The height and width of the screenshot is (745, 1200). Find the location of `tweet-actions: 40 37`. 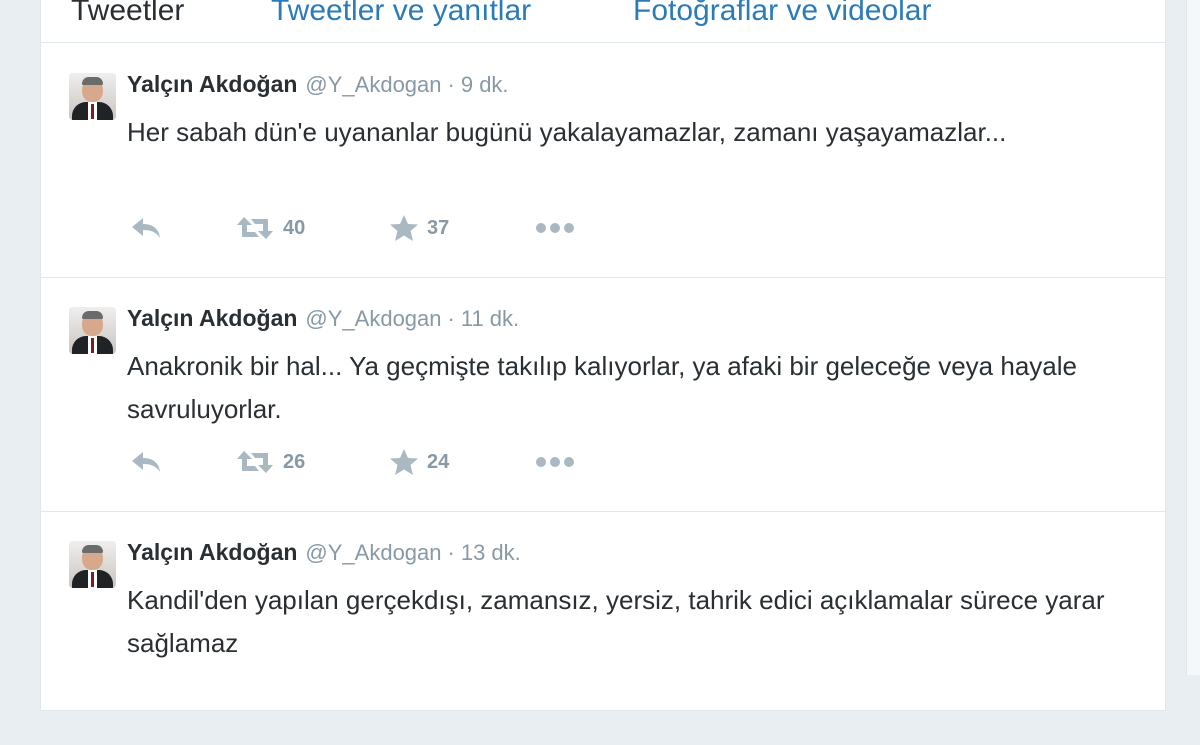

tweet-actions: 40 37 is located at coordinates (387, 228).